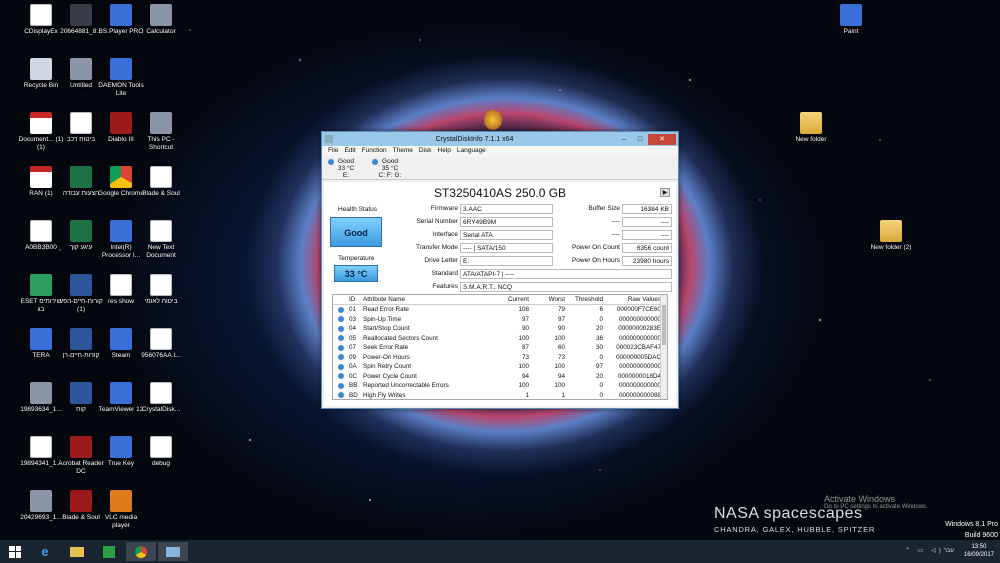  What do you see at coordinates (632, 299) in the screenshot?
I see `column-header: Raw Values` at bounding box center [632, 299].